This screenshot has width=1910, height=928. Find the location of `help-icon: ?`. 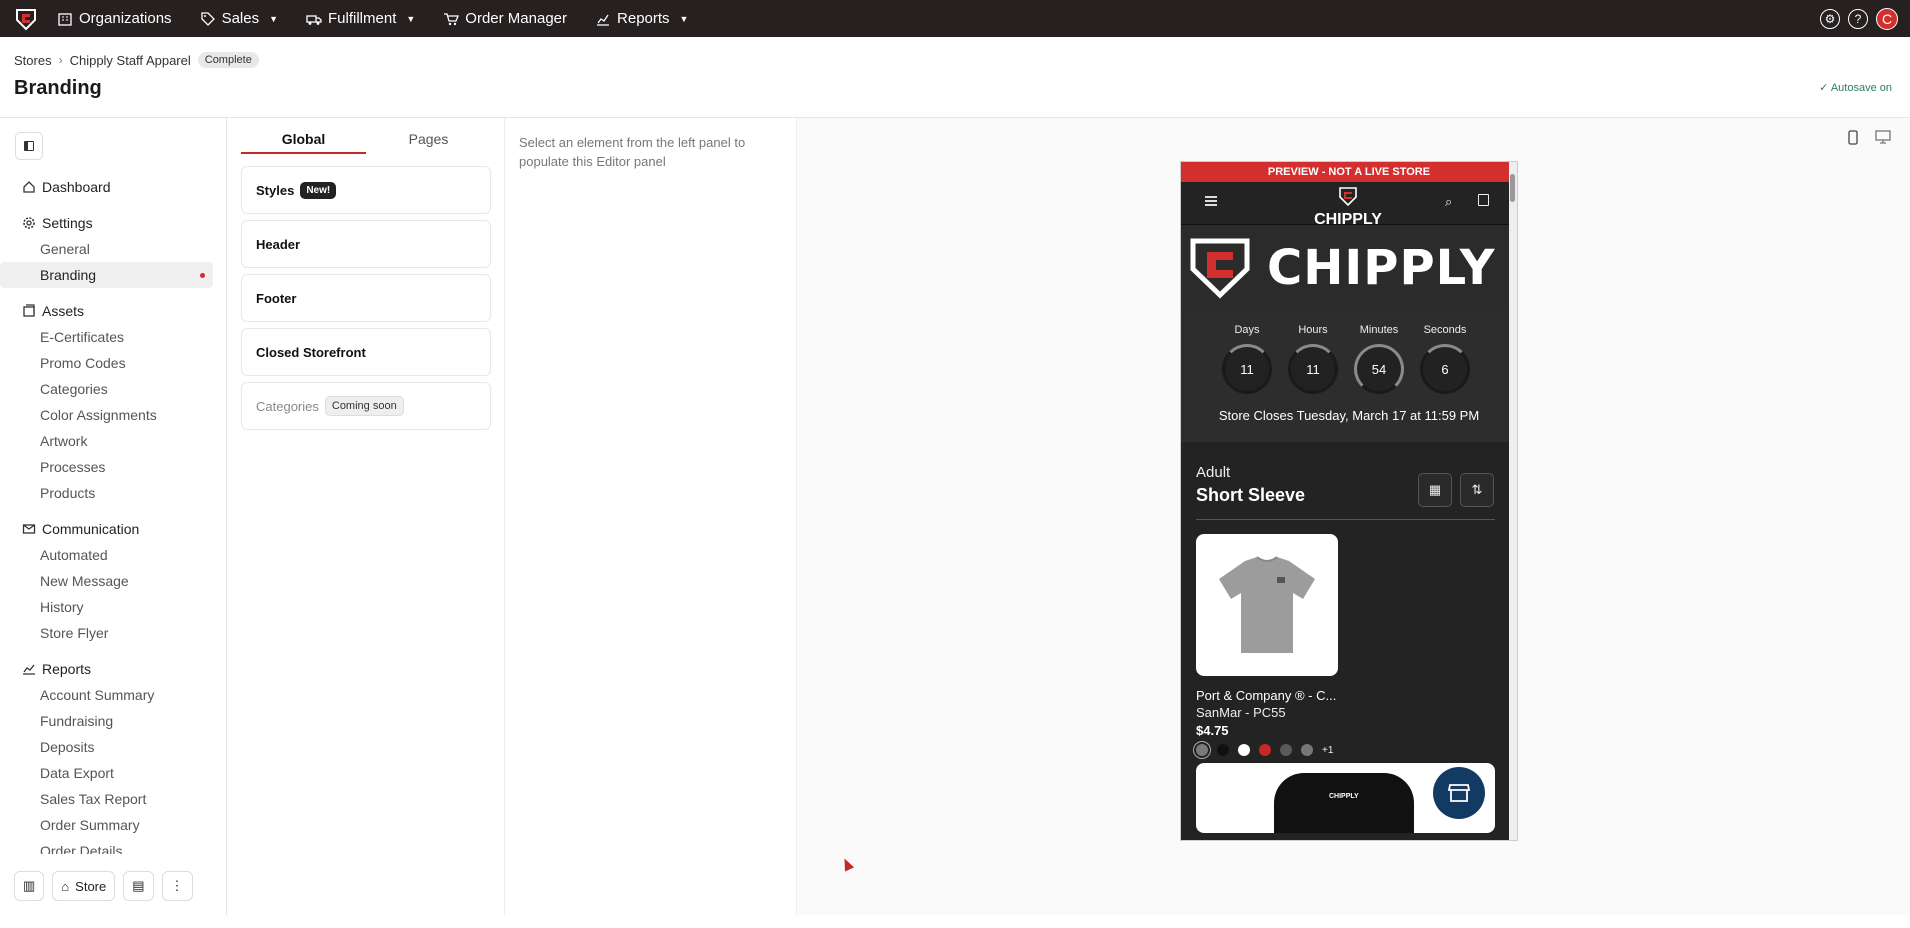

help-icon: ? is located at coordinates (1858, 19).